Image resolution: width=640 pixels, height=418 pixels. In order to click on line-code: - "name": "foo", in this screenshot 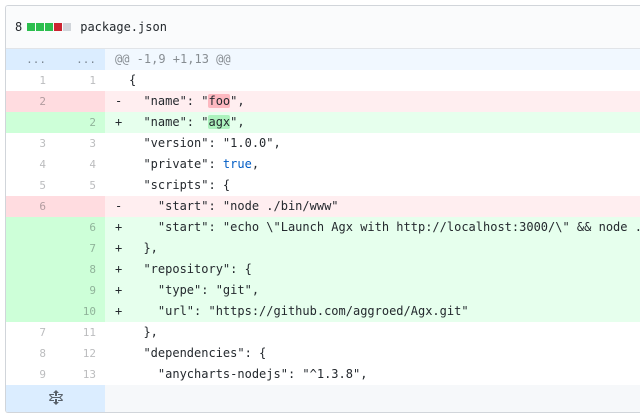, I will do `click(372, 101)`.